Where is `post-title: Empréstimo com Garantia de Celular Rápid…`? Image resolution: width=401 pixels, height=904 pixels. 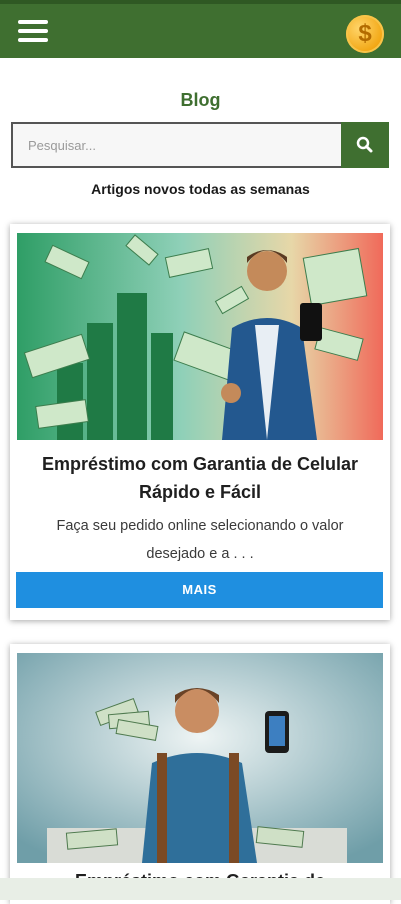
post-title: Empréstimo com Garantia de Celular Rápid… is located at coordinates (200, 478).